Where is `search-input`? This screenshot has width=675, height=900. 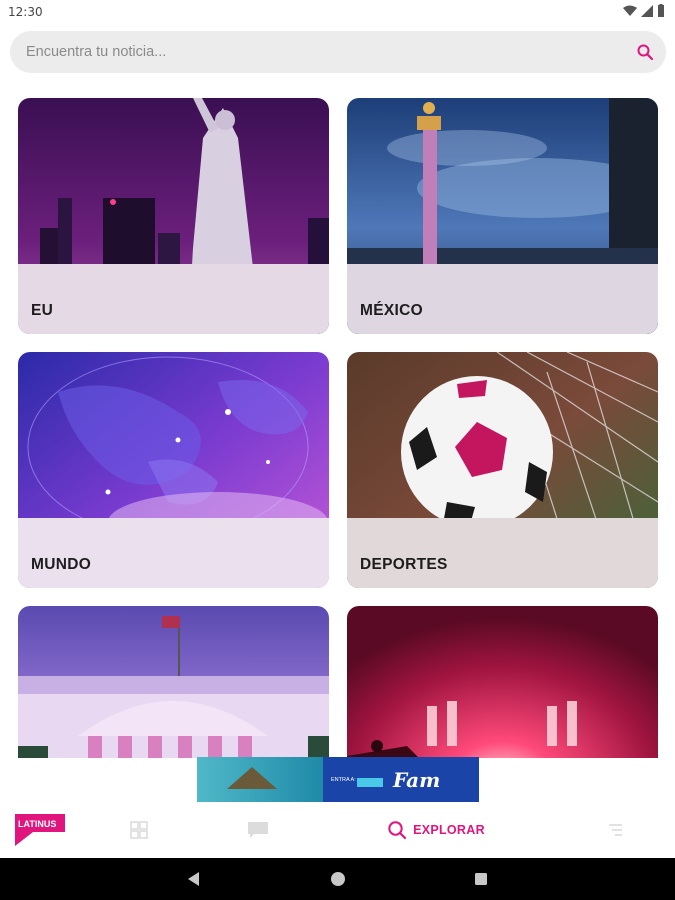
search-input is located at coordinates (321, 52).